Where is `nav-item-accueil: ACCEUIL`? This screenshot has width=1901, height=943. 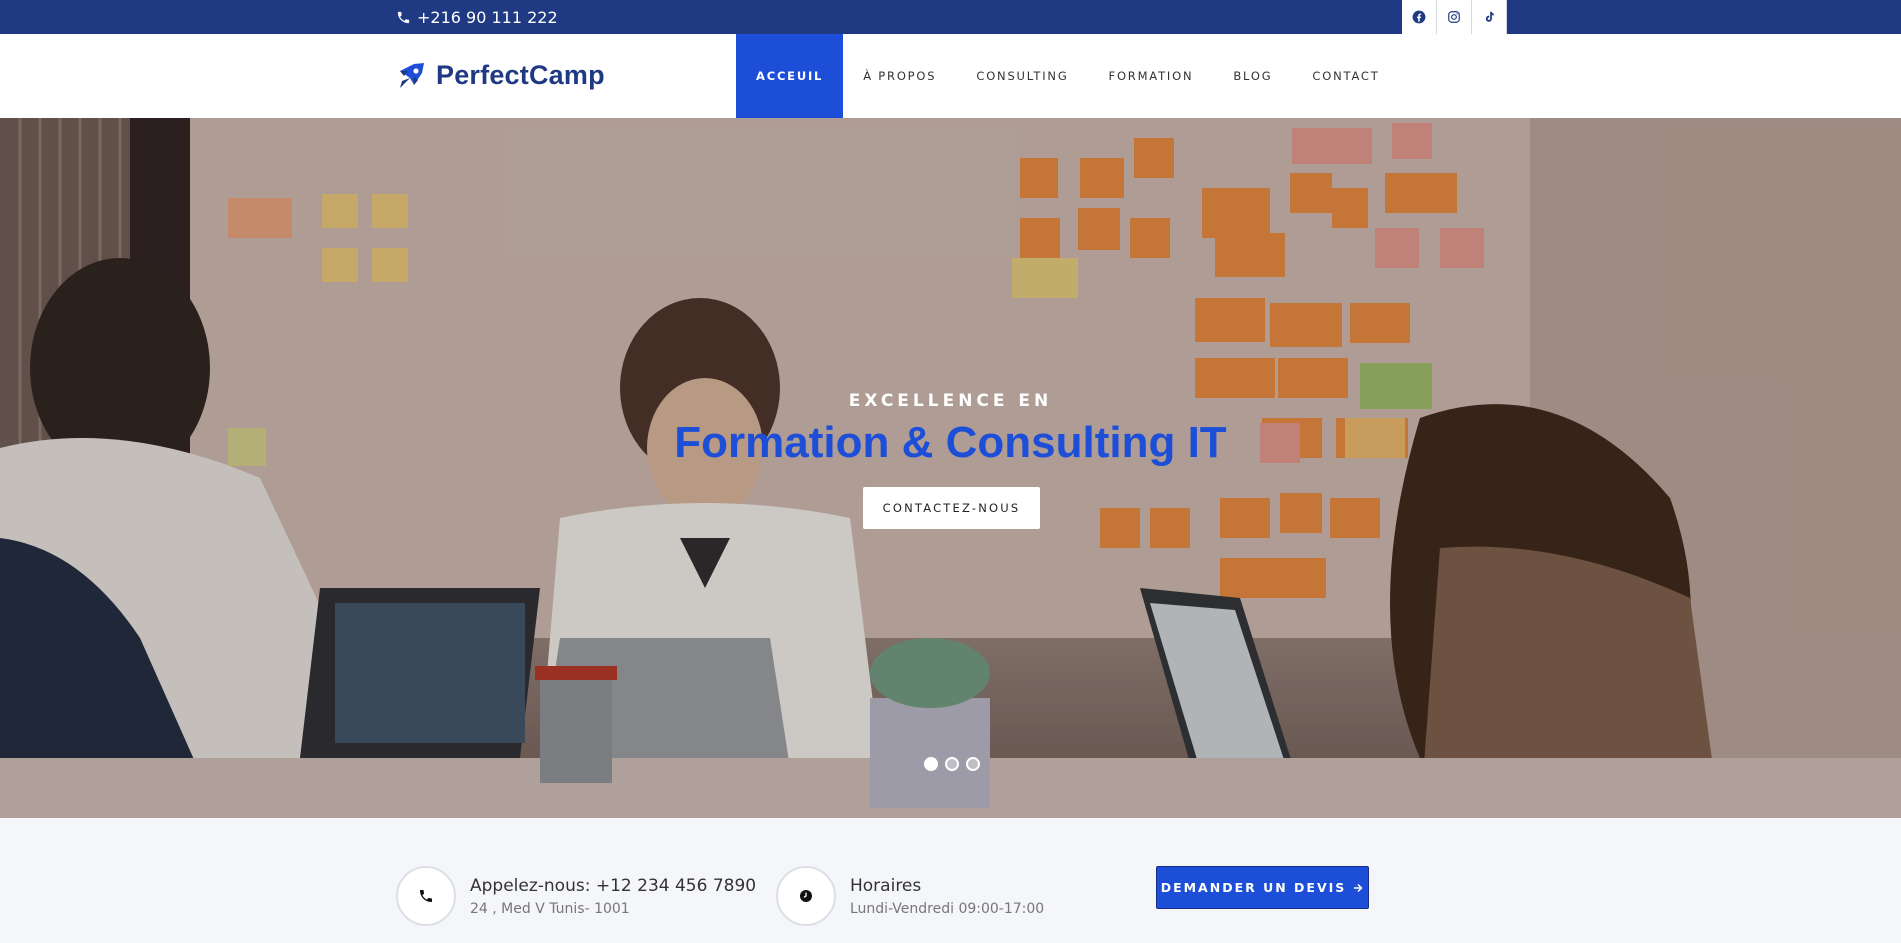
nav-item-accueil: ACCEUIL is located at coordinates (790, 76).